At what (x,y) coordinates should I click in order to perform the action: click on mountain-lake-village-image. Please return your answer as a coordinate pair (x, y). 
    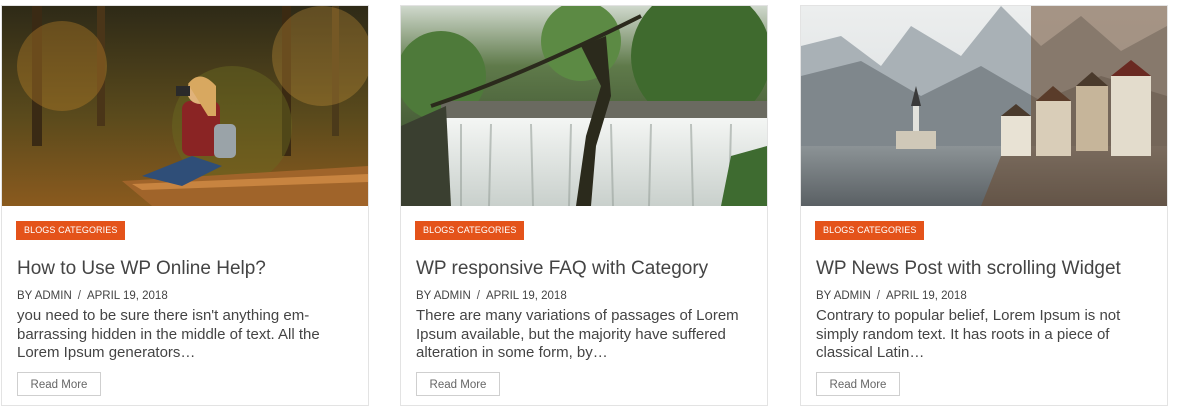
    Looking at the image, I should click on (984, 106).